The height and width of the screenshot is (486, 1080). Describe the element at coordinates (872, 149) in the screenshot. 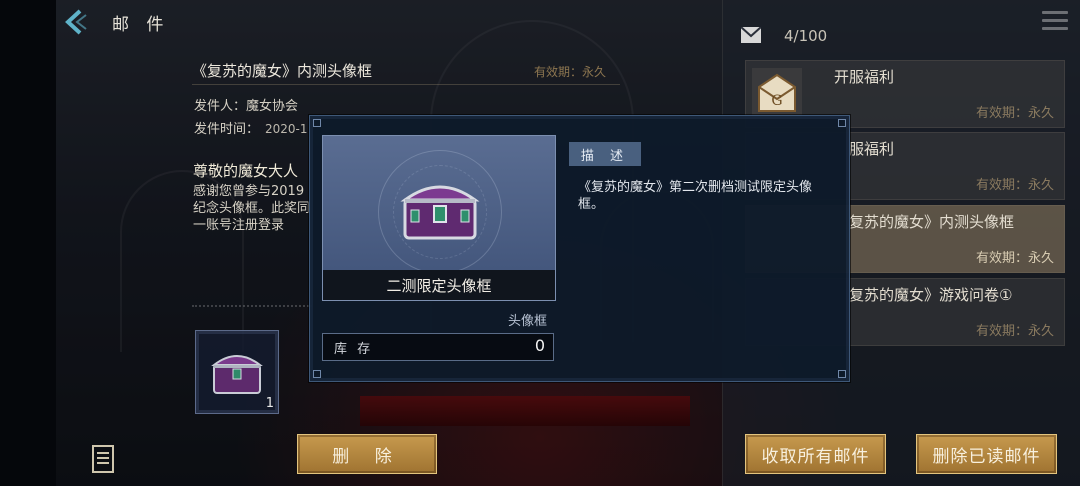

I see `mail-item-name: 服福利` at that location.